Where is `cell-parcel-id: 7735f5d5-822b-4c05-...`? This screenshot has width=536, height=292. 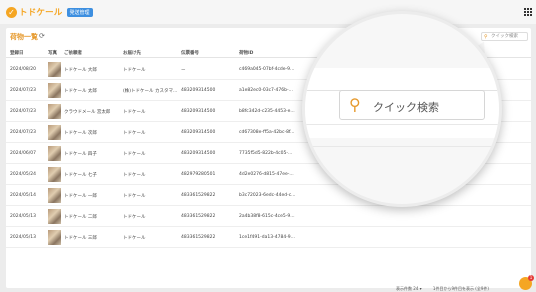
cell-parcel-id: 7735f5d5-822b-4c05-... is located at coordinates (266, 153).